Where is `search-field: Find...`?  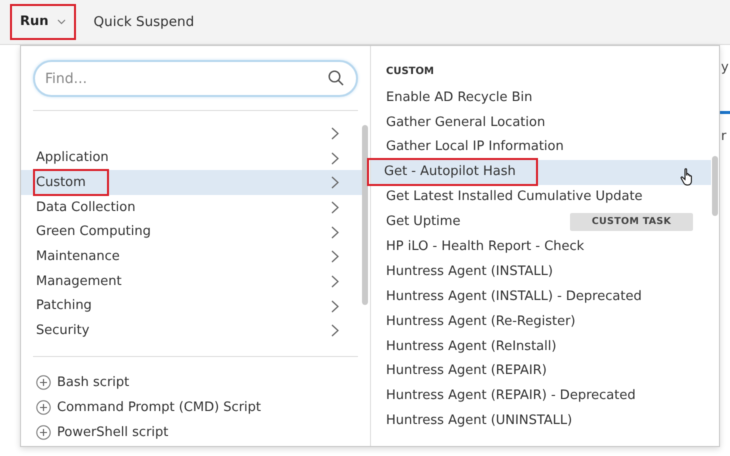
search-field: Find... is located at coordinates (195, 78).